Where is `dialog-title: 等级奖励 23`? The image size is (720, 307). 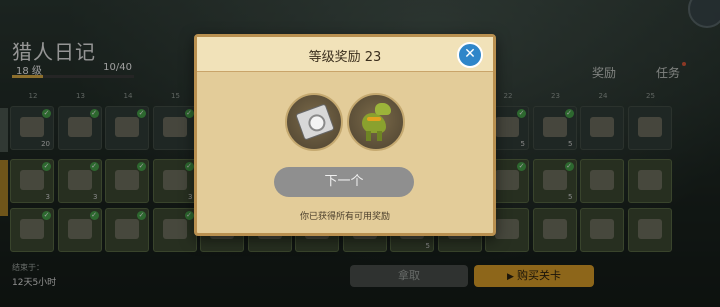
dialog-title: 等级奖励 23 is located at coordinates (345, 57).